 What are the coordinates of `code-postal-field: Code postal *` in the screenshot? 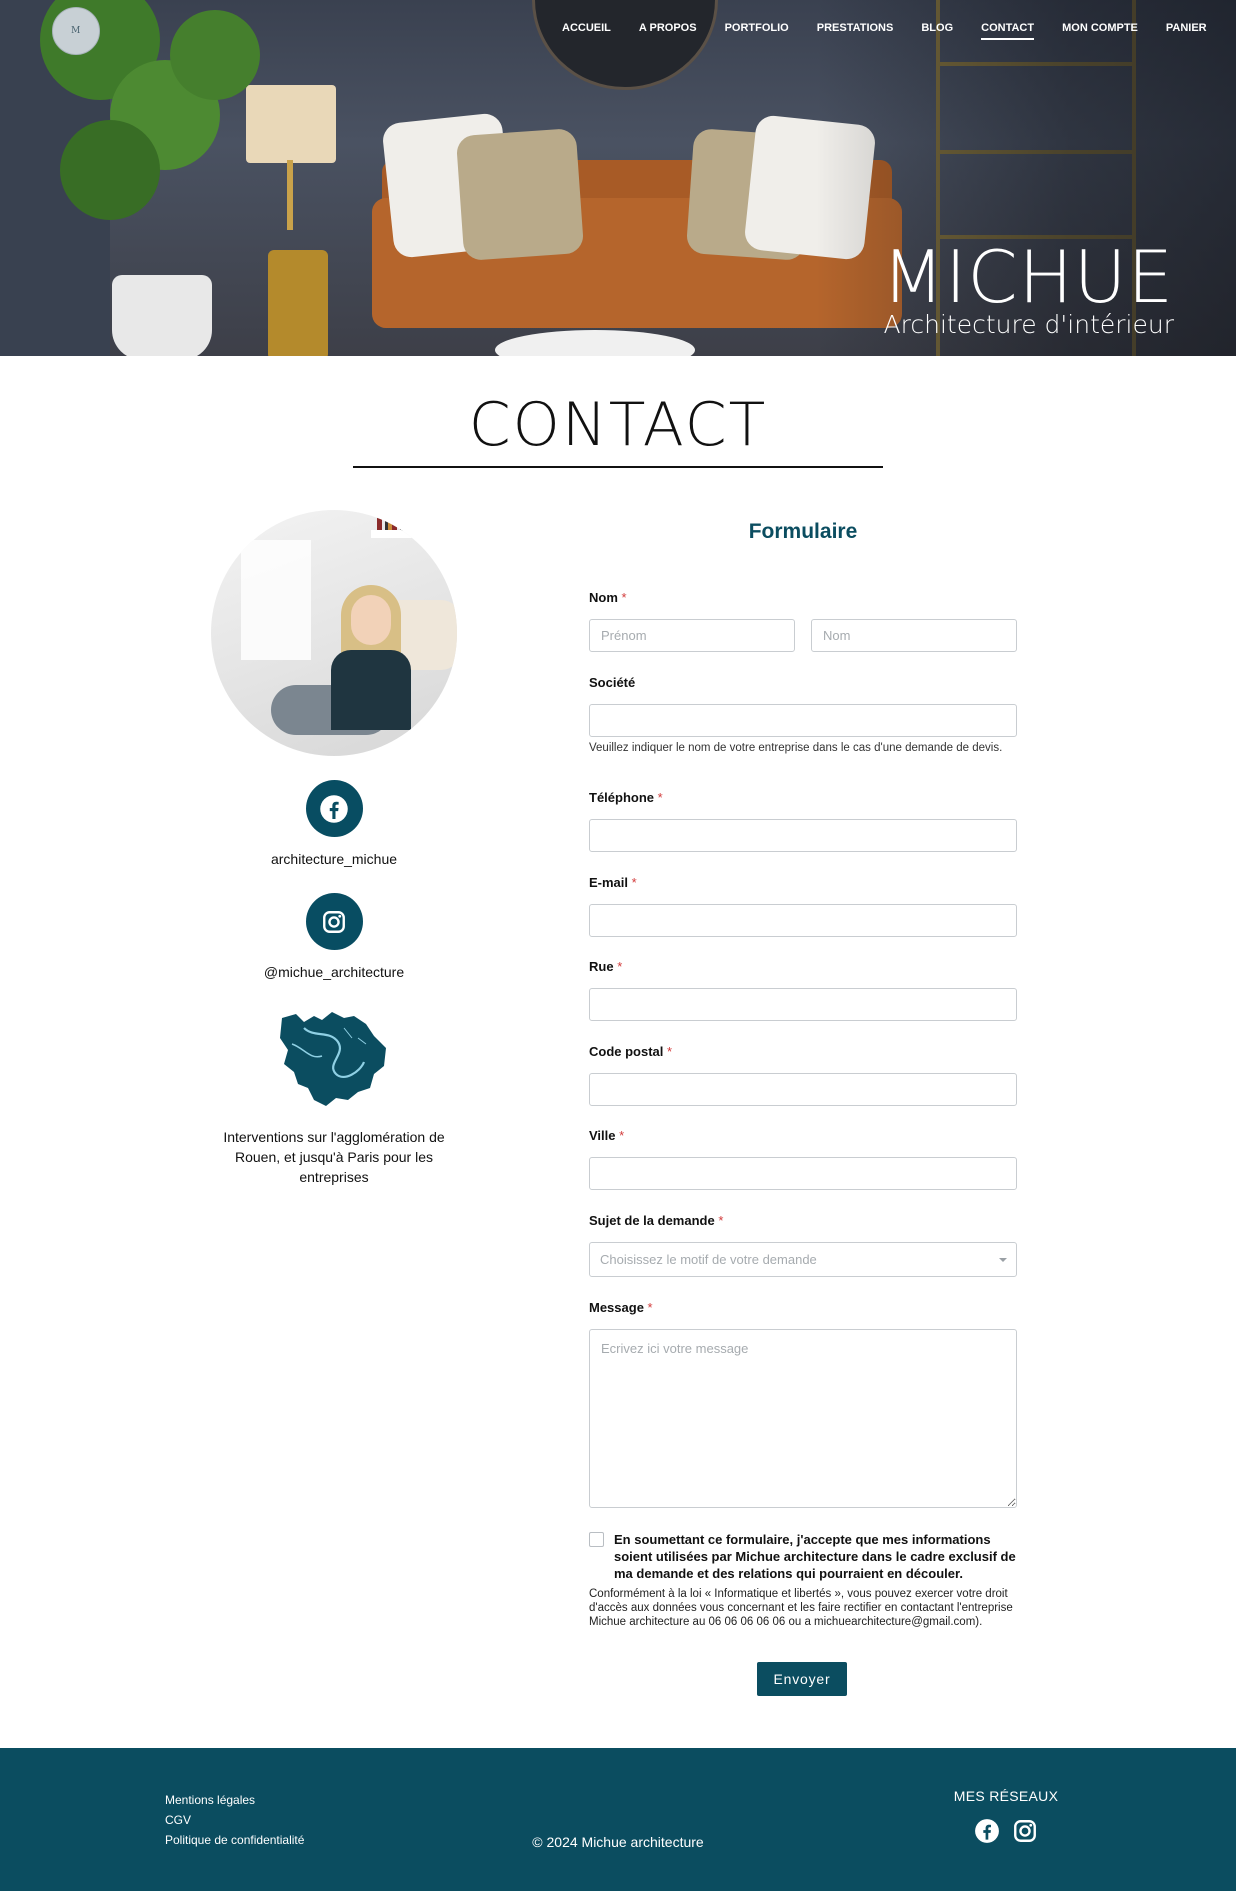 It's located at (803, 1075).